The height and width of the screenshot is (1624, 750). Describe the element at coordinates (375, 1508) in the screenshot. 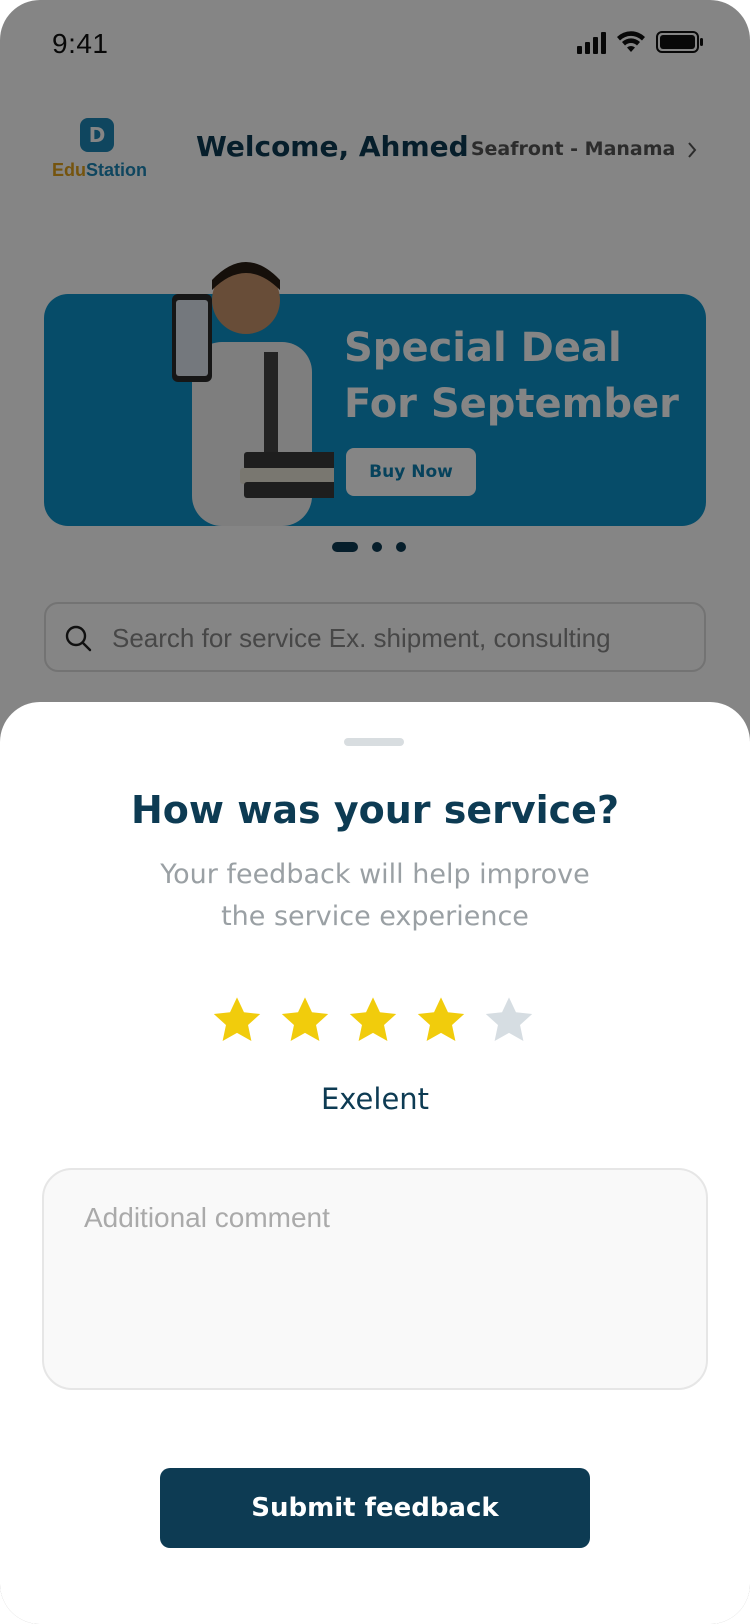

I see `submit-feedback-button: Submit feedback` at that location.